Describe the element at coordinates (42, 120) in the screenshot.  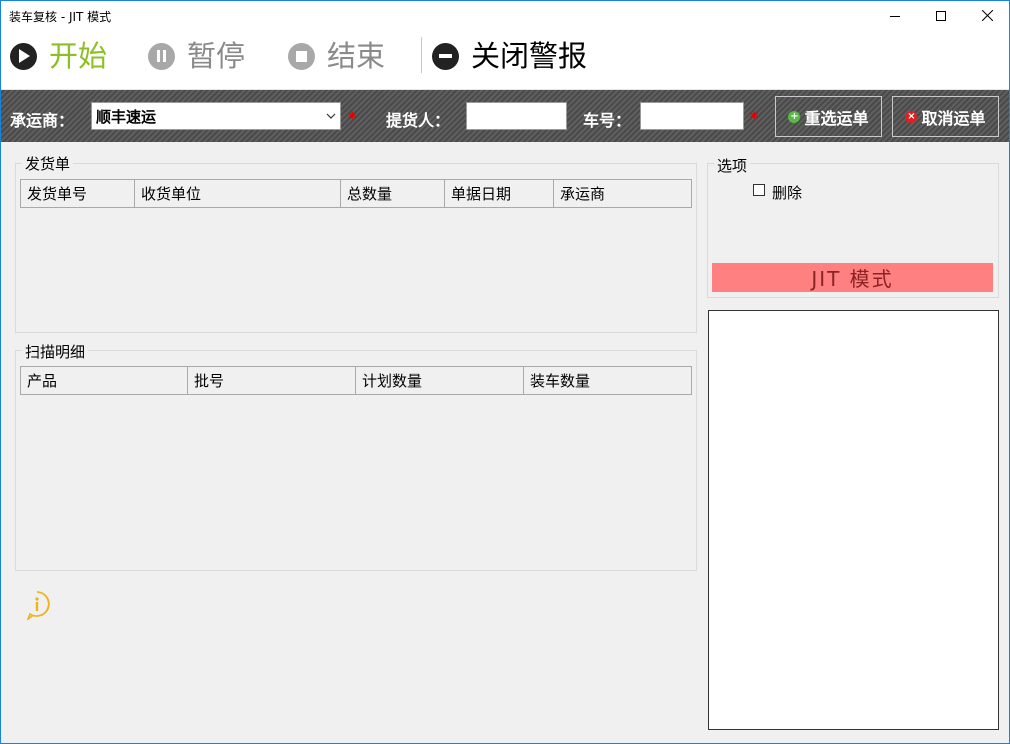
I see `carrier-label: 承运商：` at that location.